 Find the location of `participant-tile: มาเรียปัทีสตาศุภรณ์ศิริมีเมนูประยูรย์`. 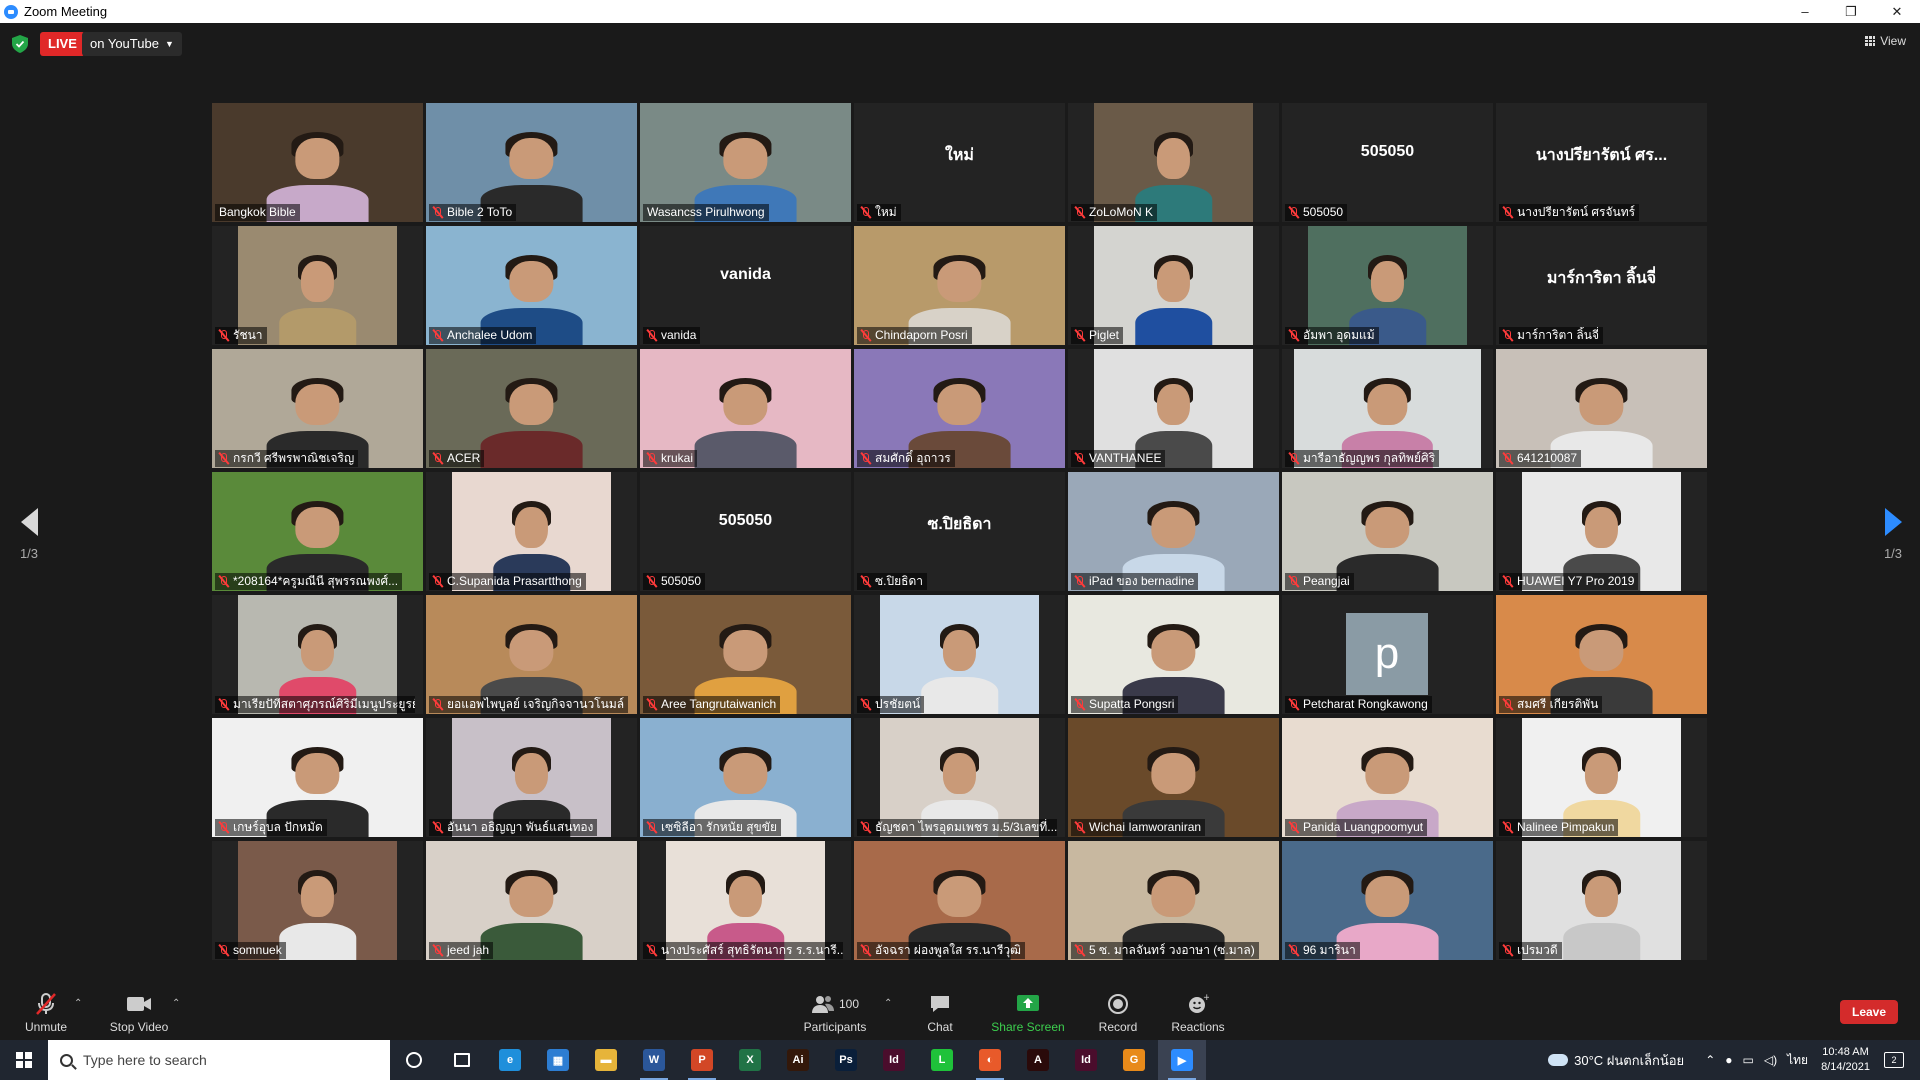

participant-tile: มาเรียปัทีสตาศุภรณ์ศิริมีเมนูประยูรย์ is located at coordinates (317, 654).